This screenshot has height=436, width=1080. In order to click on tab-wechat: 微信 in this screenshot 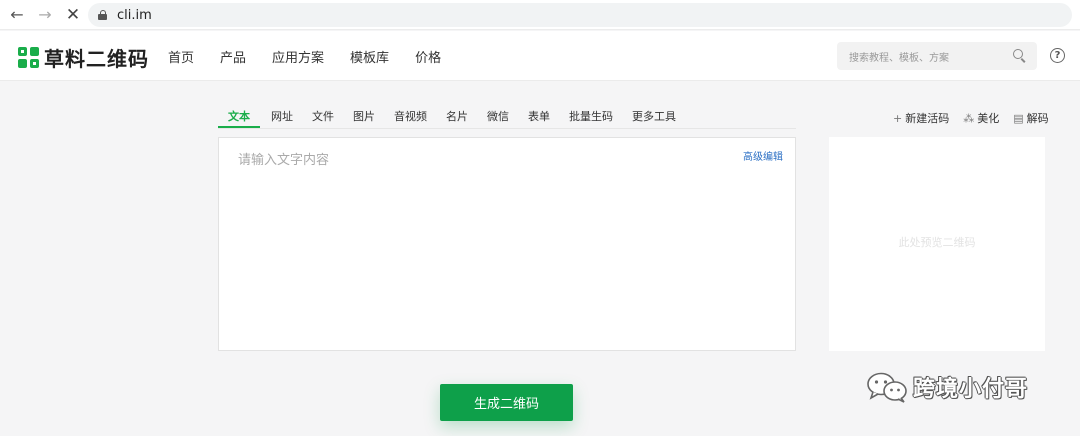, I will do `click(498, 118)`.